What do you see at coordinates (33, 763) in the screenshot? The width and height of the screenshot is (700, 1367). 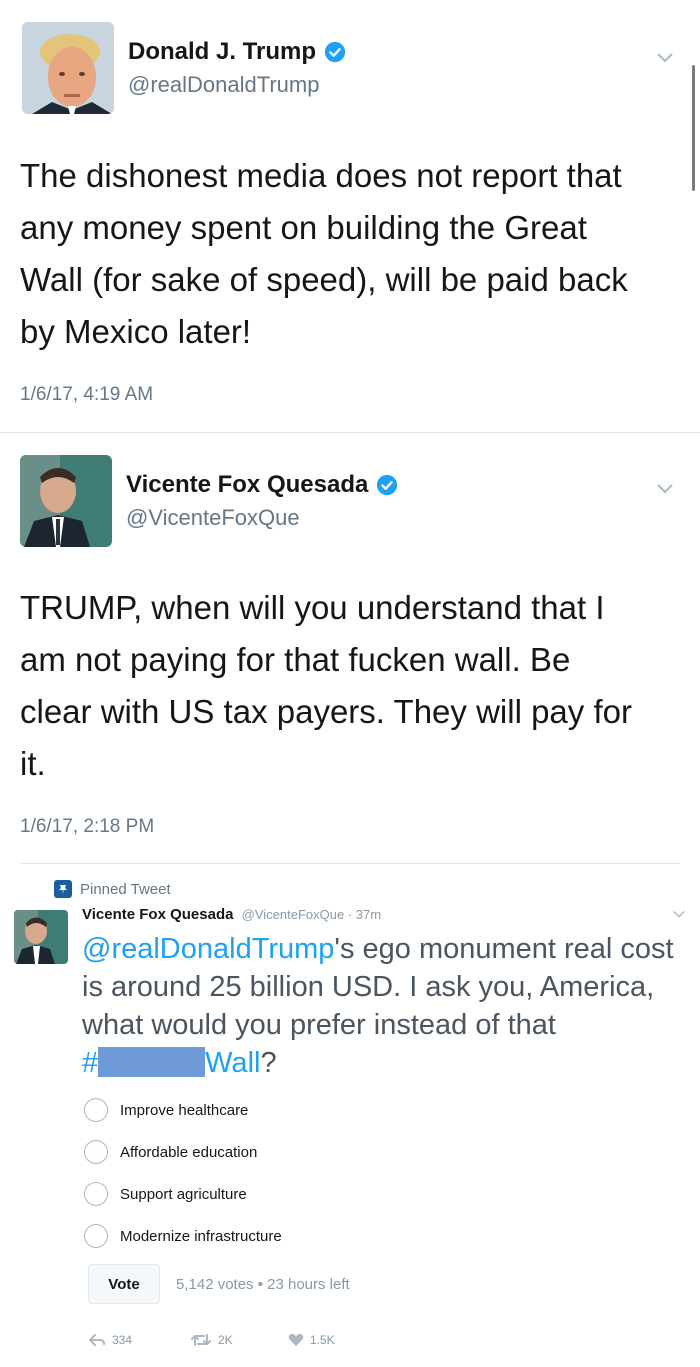 I see `tweet-text-line: it.` at bounding box center [33, 763].